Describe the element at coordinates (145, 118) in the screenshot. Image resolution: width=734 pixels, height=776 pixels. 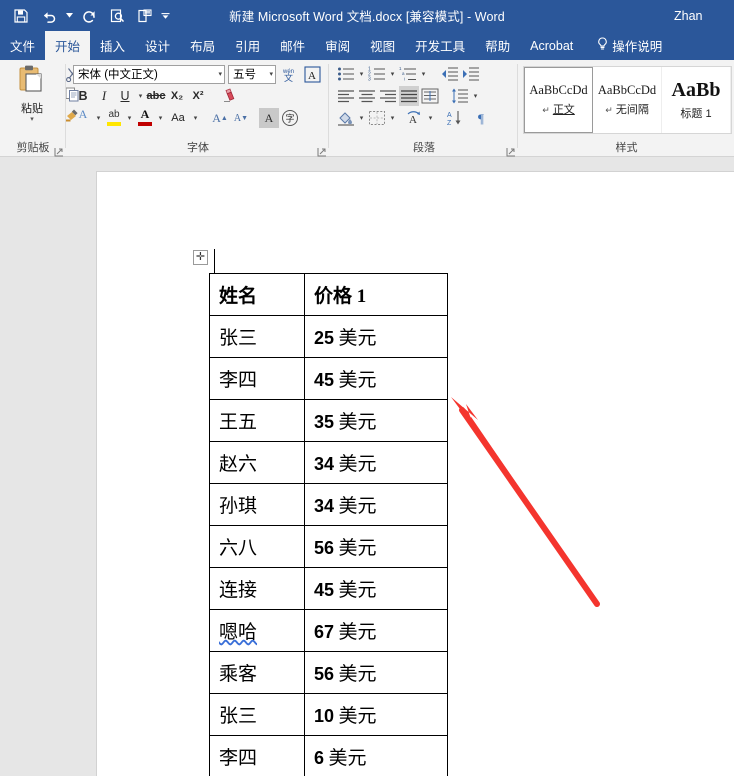
I see `font-color-button: A` at that location.